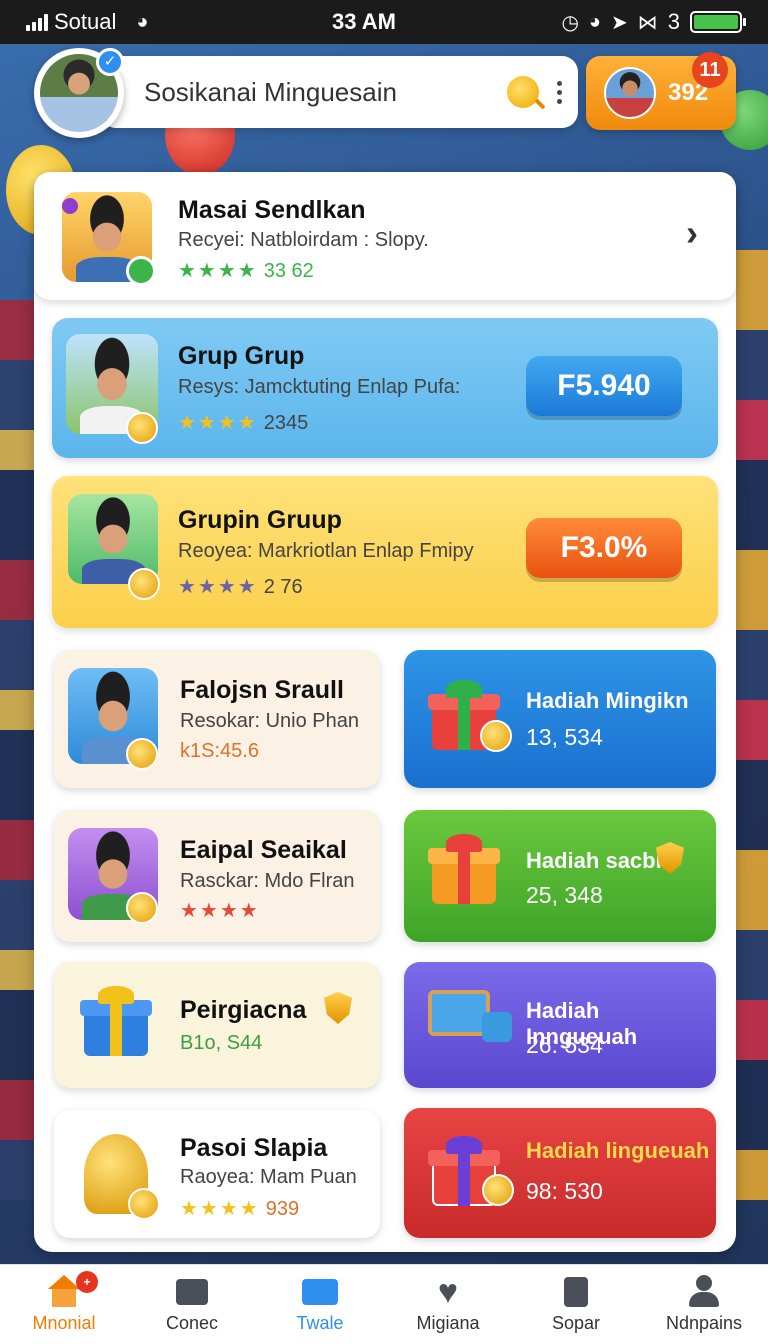  I want to click on nav-item-ticket: Twale, so click(320, 1304).